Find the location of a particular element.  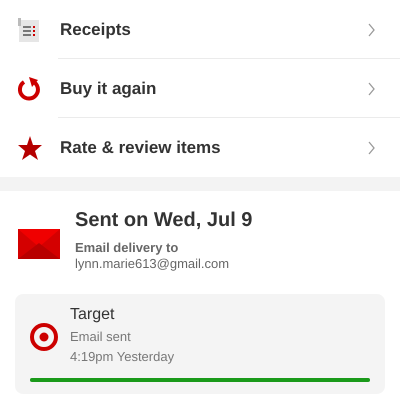

refresh-icon is located at coordinates (30, 89).